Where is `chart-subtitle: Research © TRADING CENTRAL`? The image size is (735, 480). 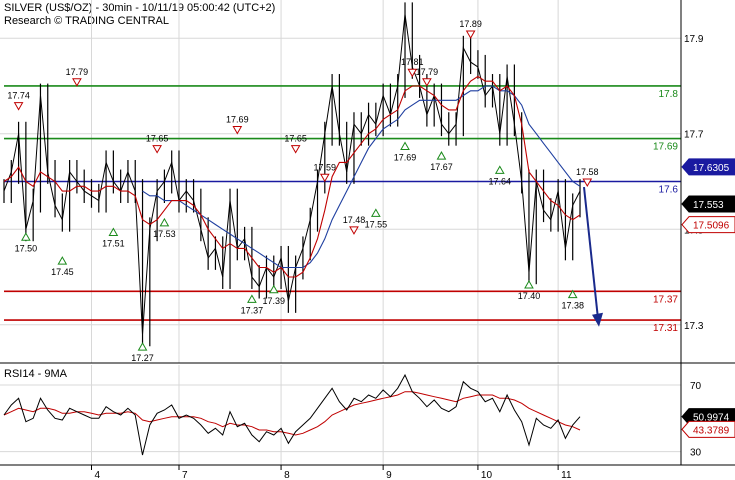 chart-subtitle: Research © TRADING CENTRAL is located at coordinates (86, 21).